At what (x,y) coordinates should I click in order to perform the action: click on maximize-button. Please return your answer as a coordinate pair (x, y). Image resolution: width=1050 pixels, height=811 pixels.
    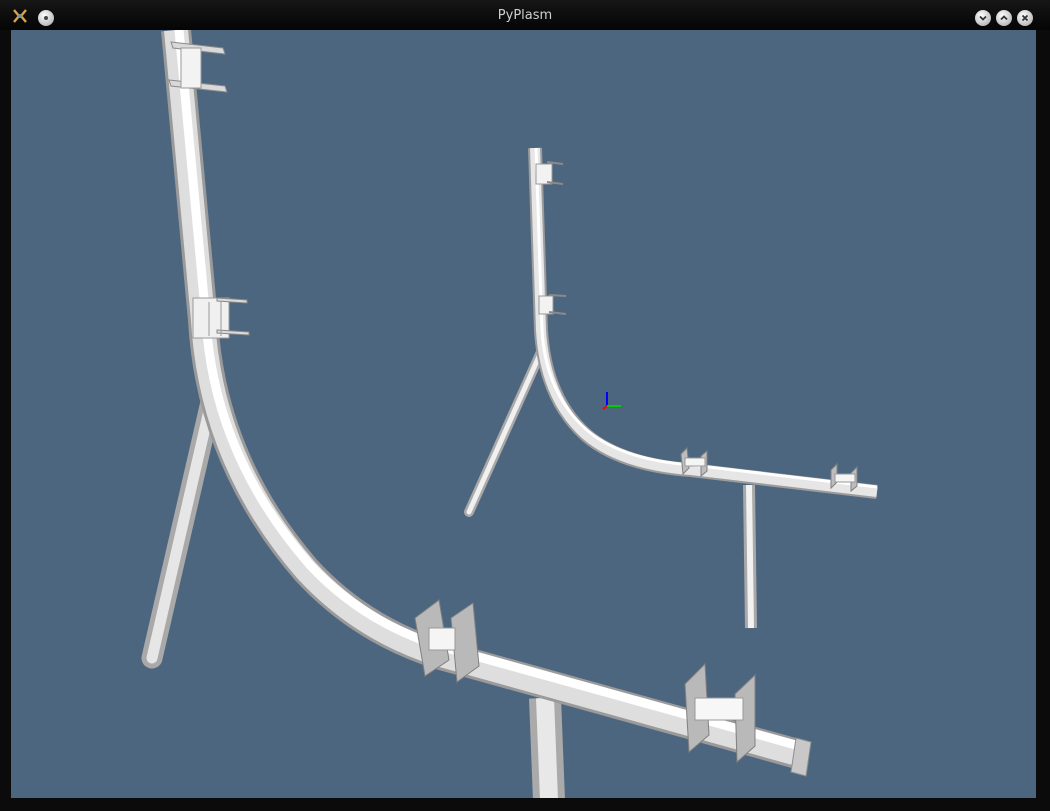
    Looking at the image, I should click on (1004, 18).